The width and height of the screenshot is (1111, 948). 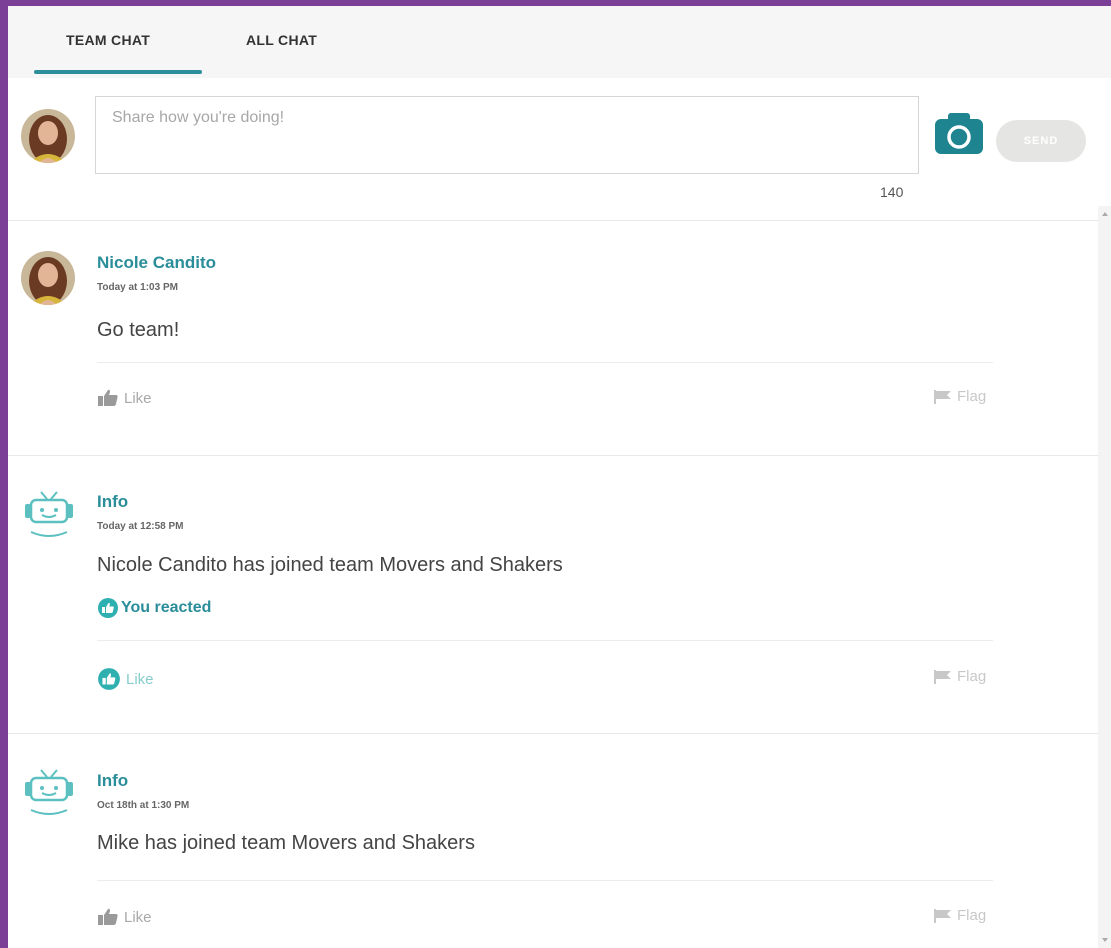 What do you see at coordinates (1105, 214) in the screenshot?
I see `scroll-up-arrow-icon` at bounding box center [1105, 214].